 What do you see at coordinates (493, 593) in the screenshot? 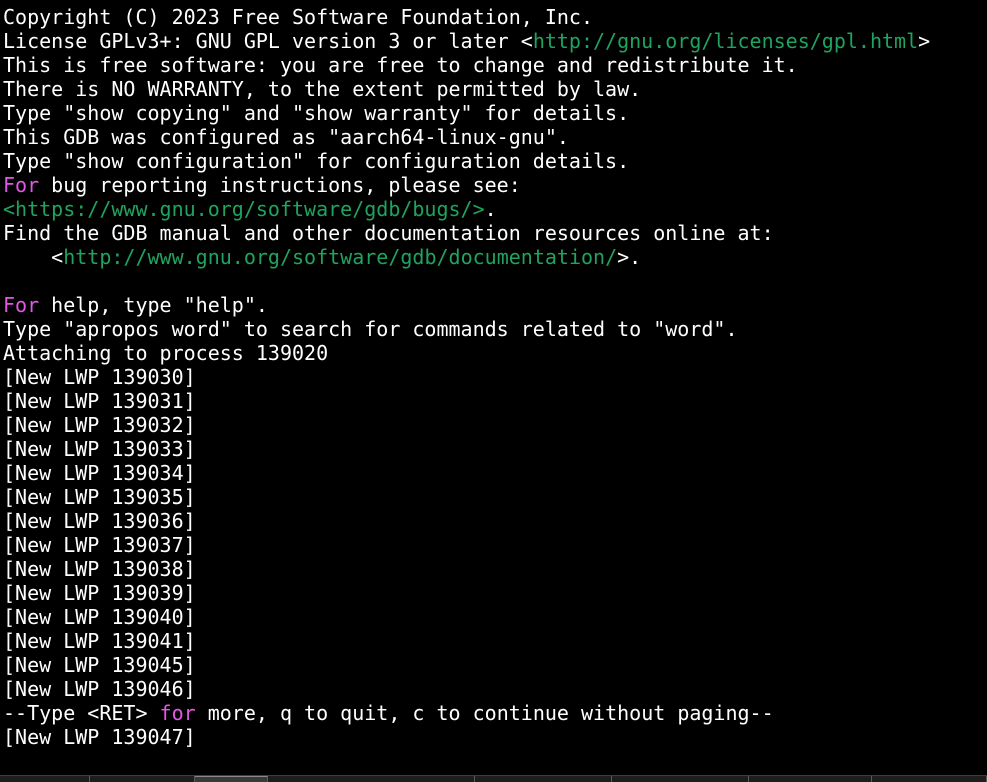
I see `terminal-line: [New LWP 139039]` at bounding box center [493, 593].